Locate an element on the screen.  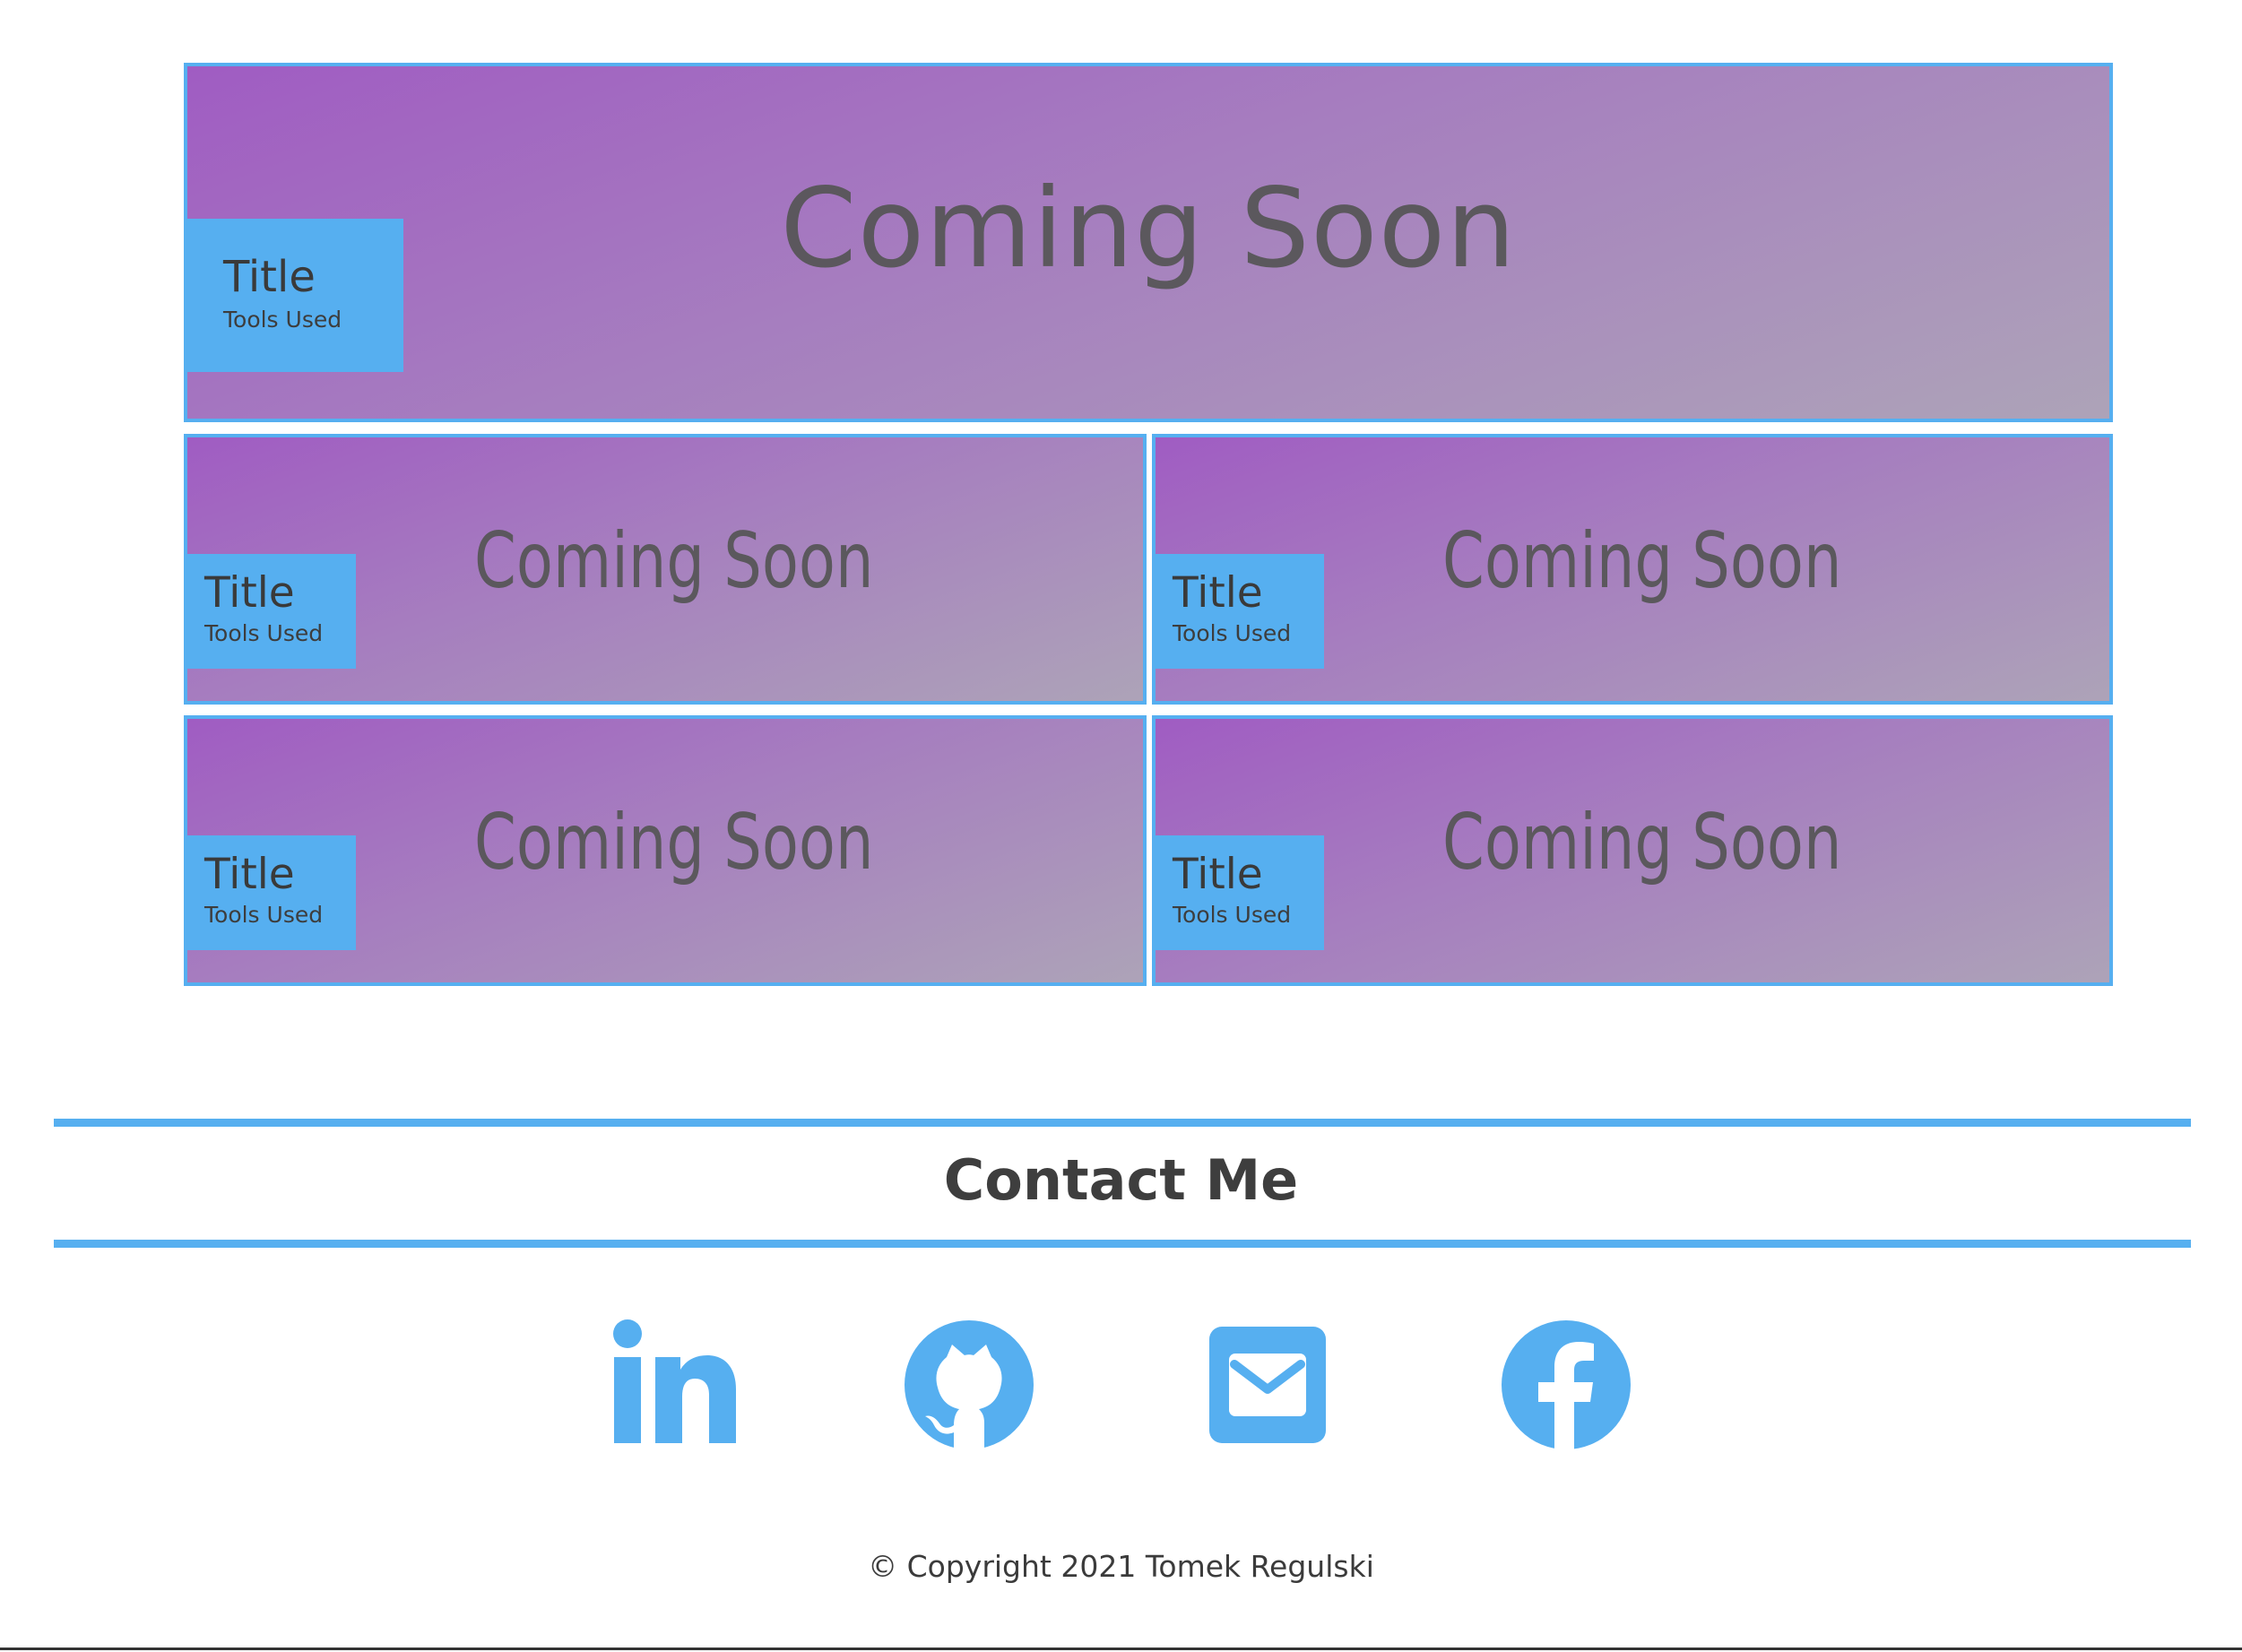
facebook-link is located at coordinates (1566, 1385).